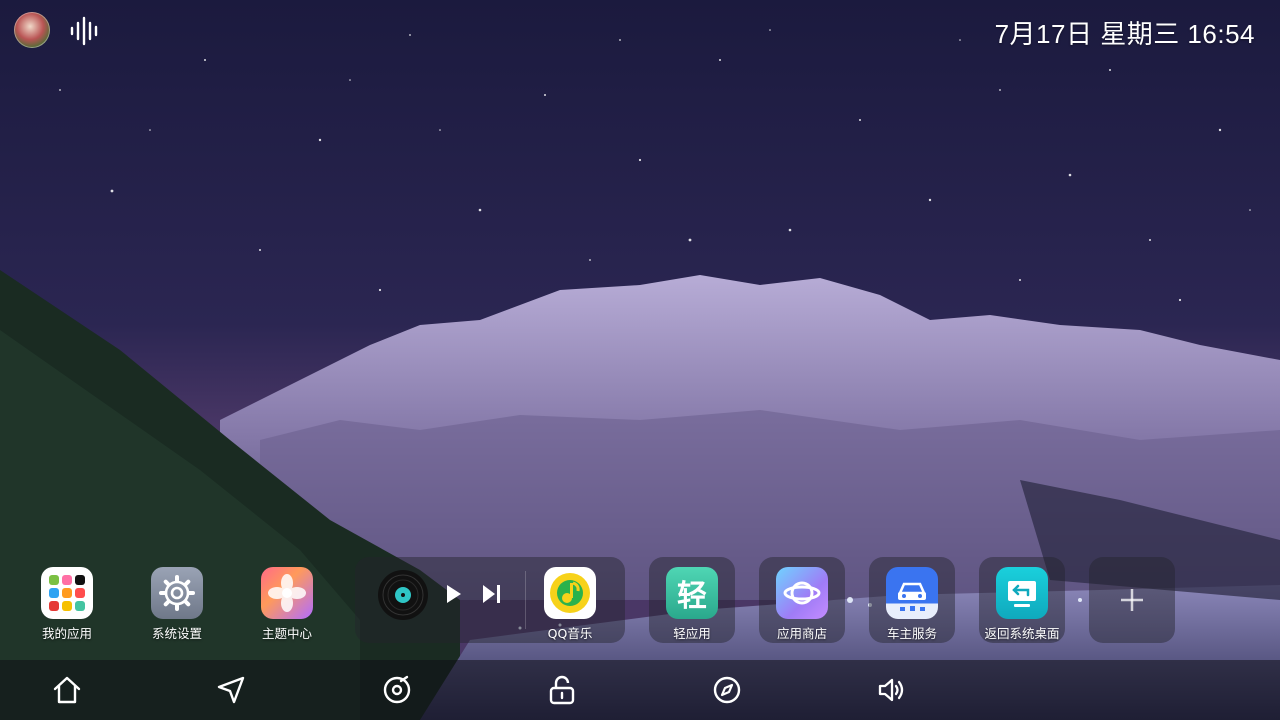  I want to click on next-track-icon, so click(492, 594).